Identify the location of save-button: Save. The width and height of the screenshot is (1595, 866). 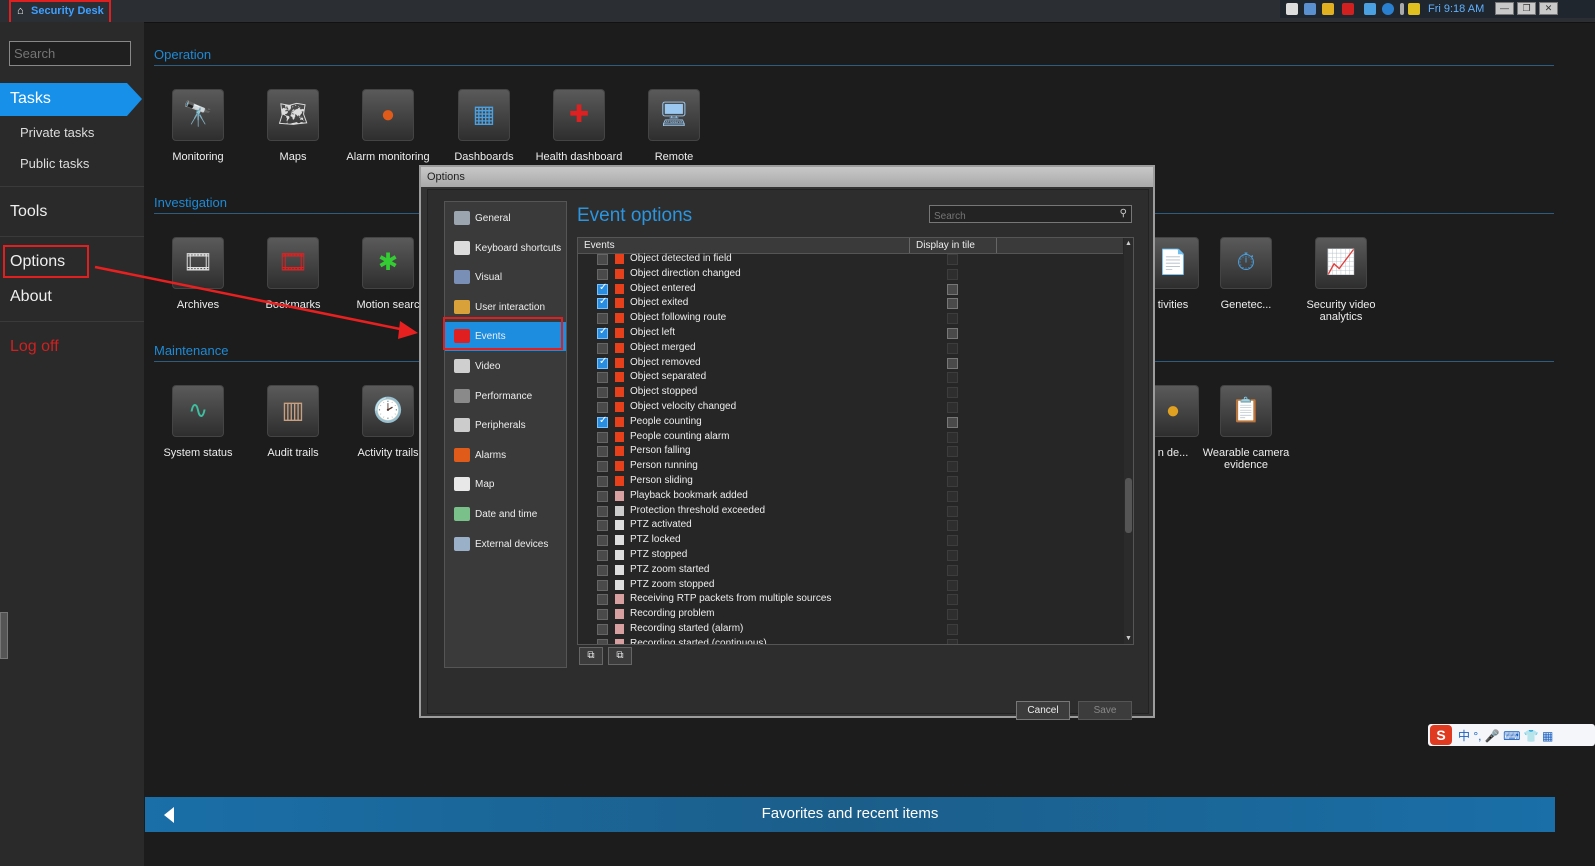
(1105, 710).